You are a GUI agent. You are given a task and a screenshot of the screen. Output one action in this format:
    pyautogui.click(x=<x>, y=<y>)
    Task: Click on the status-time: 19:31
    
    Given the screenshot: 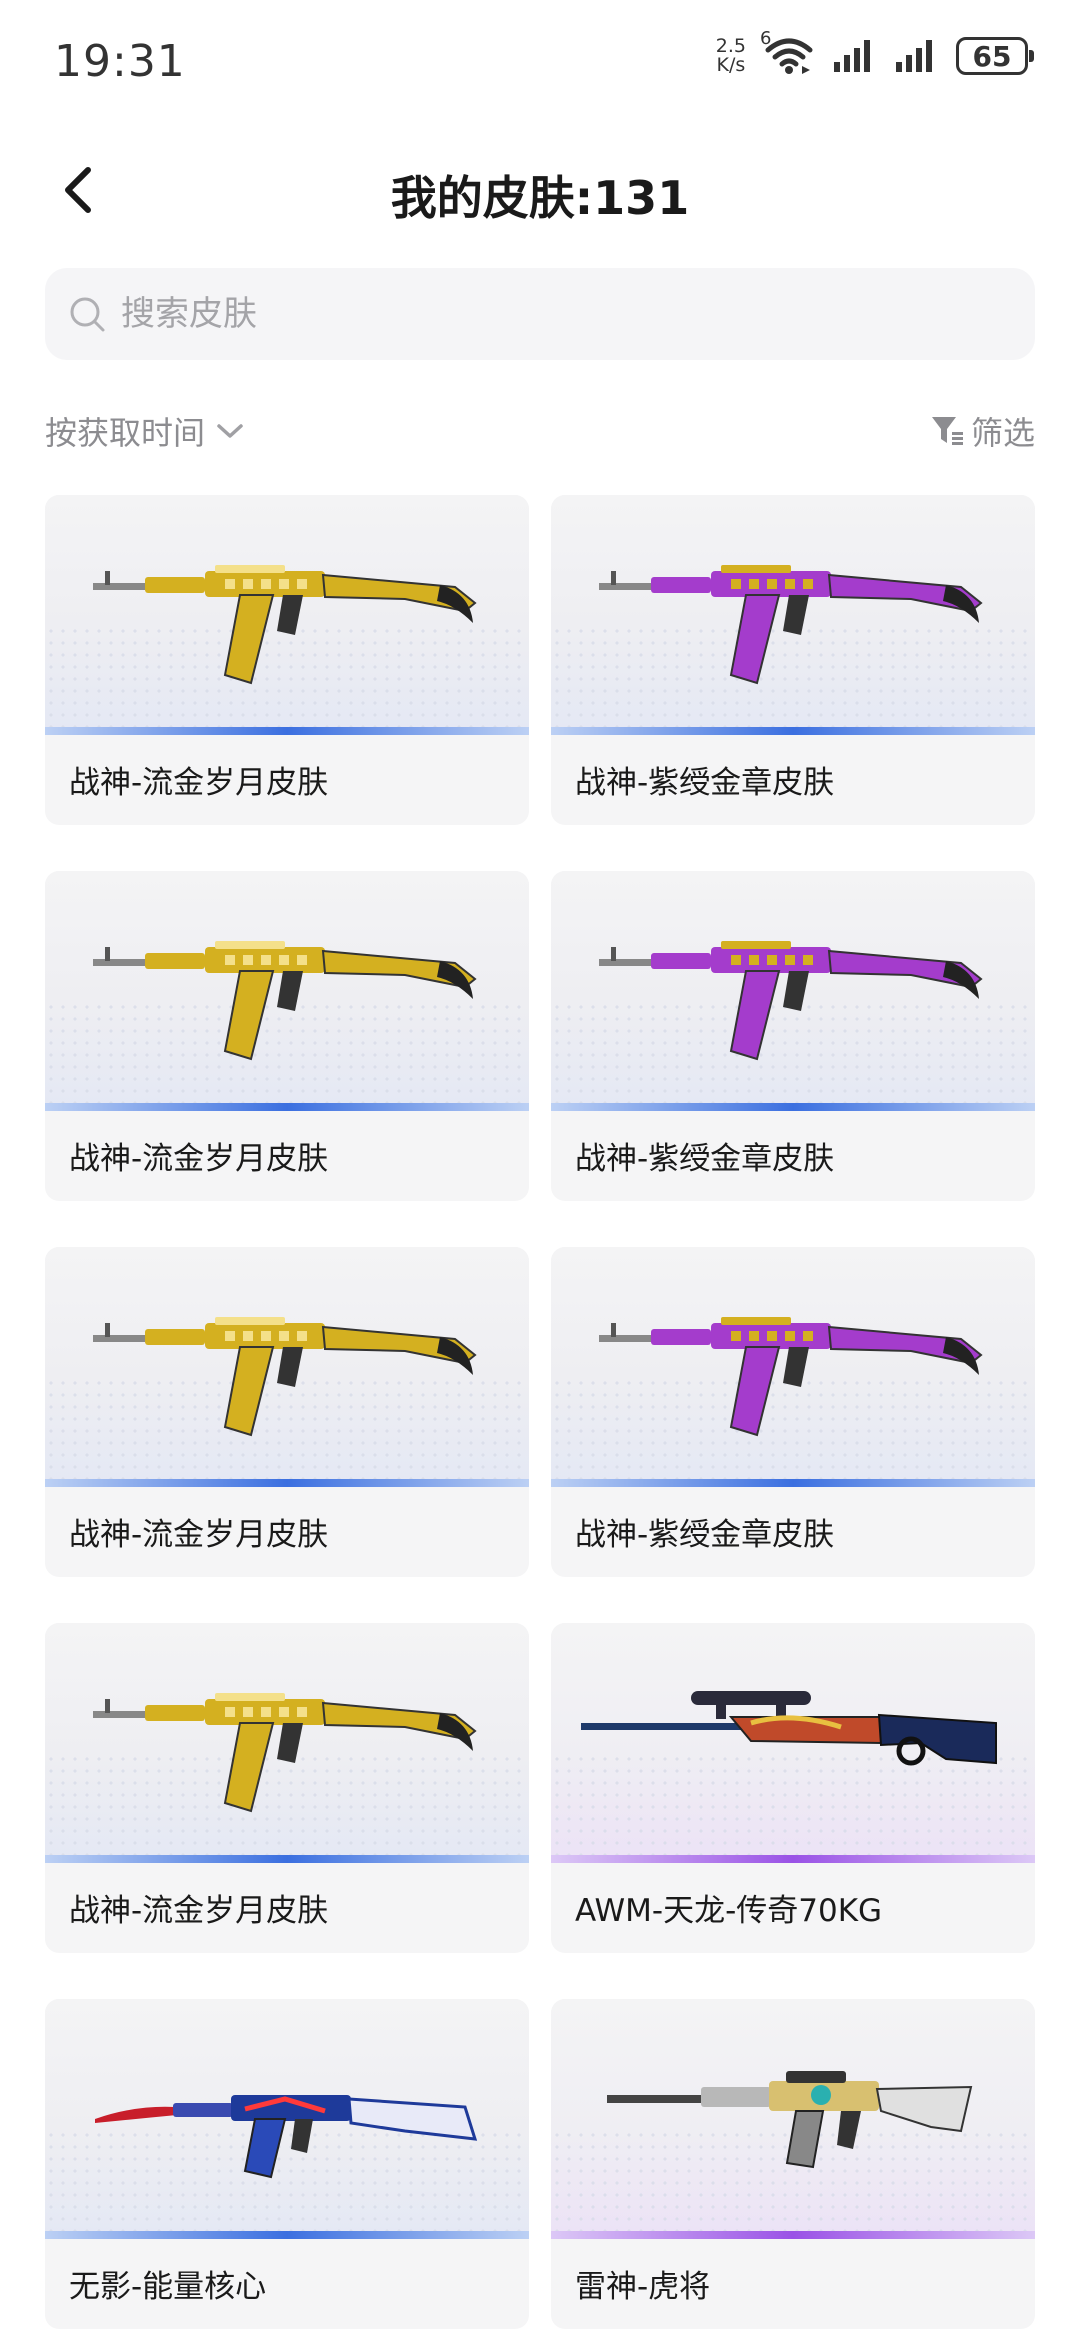 What is the action you would take?
    pyautogui.click(x=120, y=61)
    